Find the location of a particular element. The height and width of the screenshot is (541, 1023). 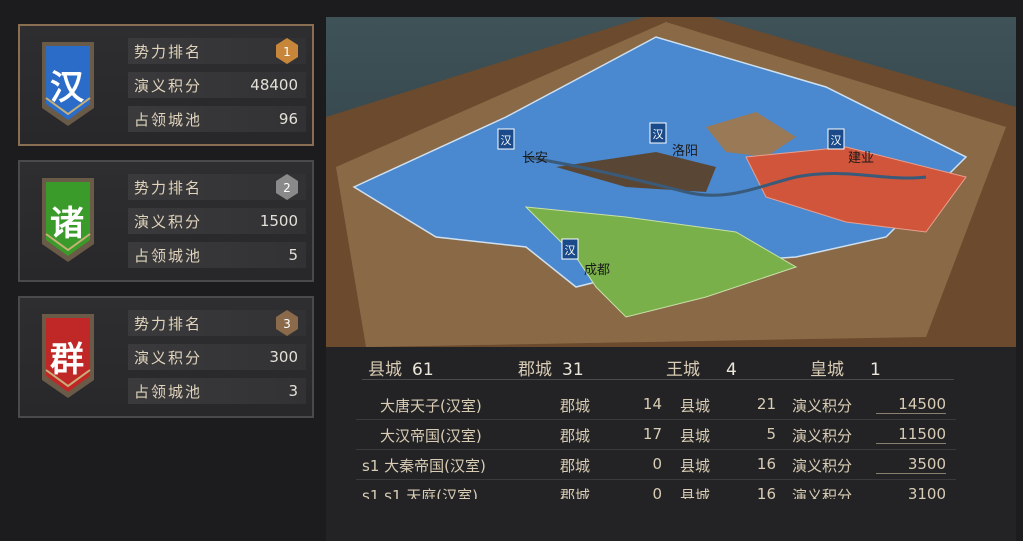

score-value: 300 is located at coordinates (283, 357).